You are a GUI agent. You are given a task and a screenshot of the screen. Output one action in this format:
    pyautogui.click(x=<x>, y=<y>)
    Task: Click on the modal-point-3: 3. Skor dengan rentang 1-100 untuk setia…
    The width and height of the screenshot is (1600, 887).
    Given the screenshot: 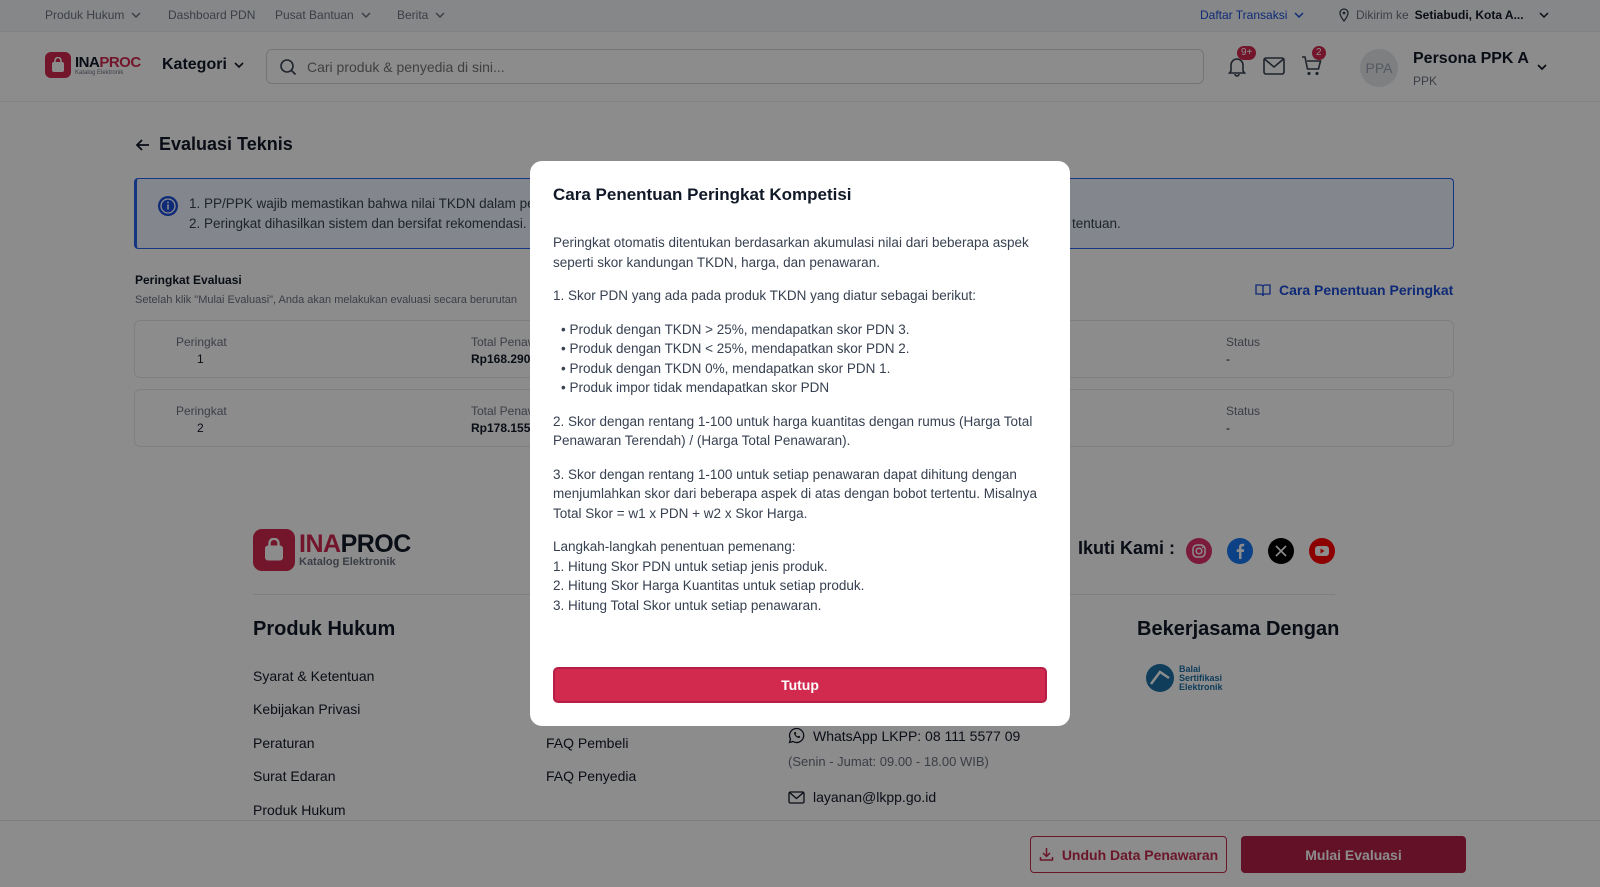 What is the action you would take?
    pyautogui.click(x=795, y=493)
    